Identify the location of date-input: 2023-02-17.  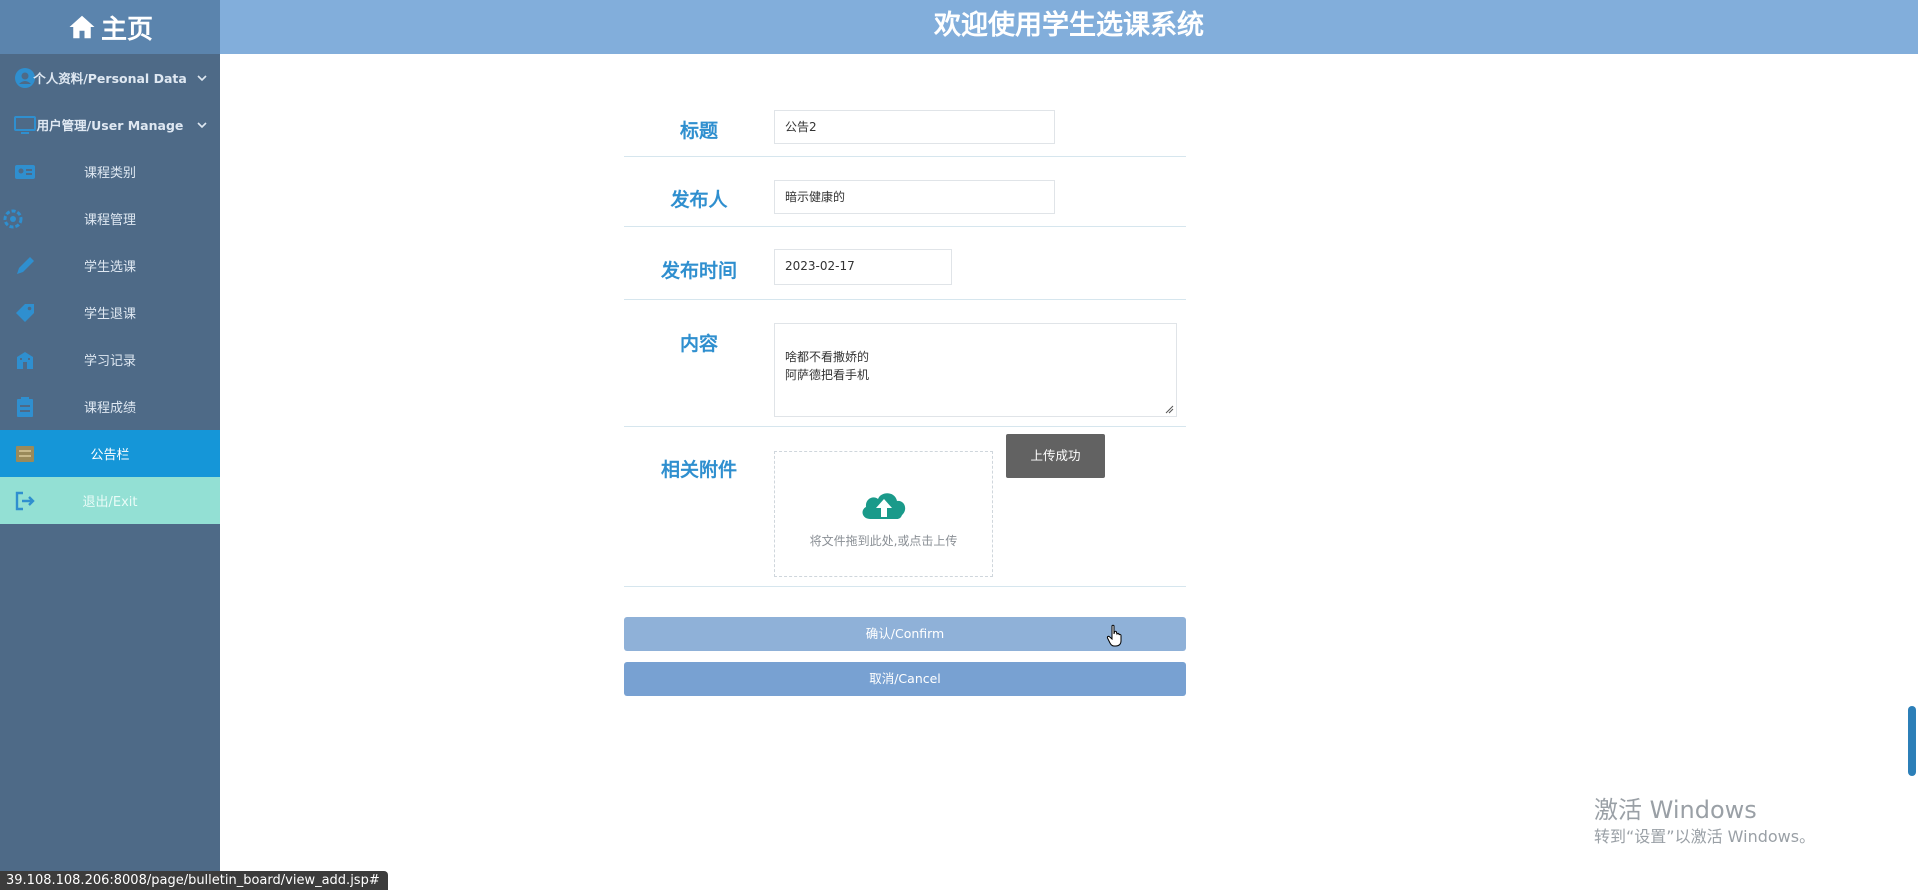
(863, 267).